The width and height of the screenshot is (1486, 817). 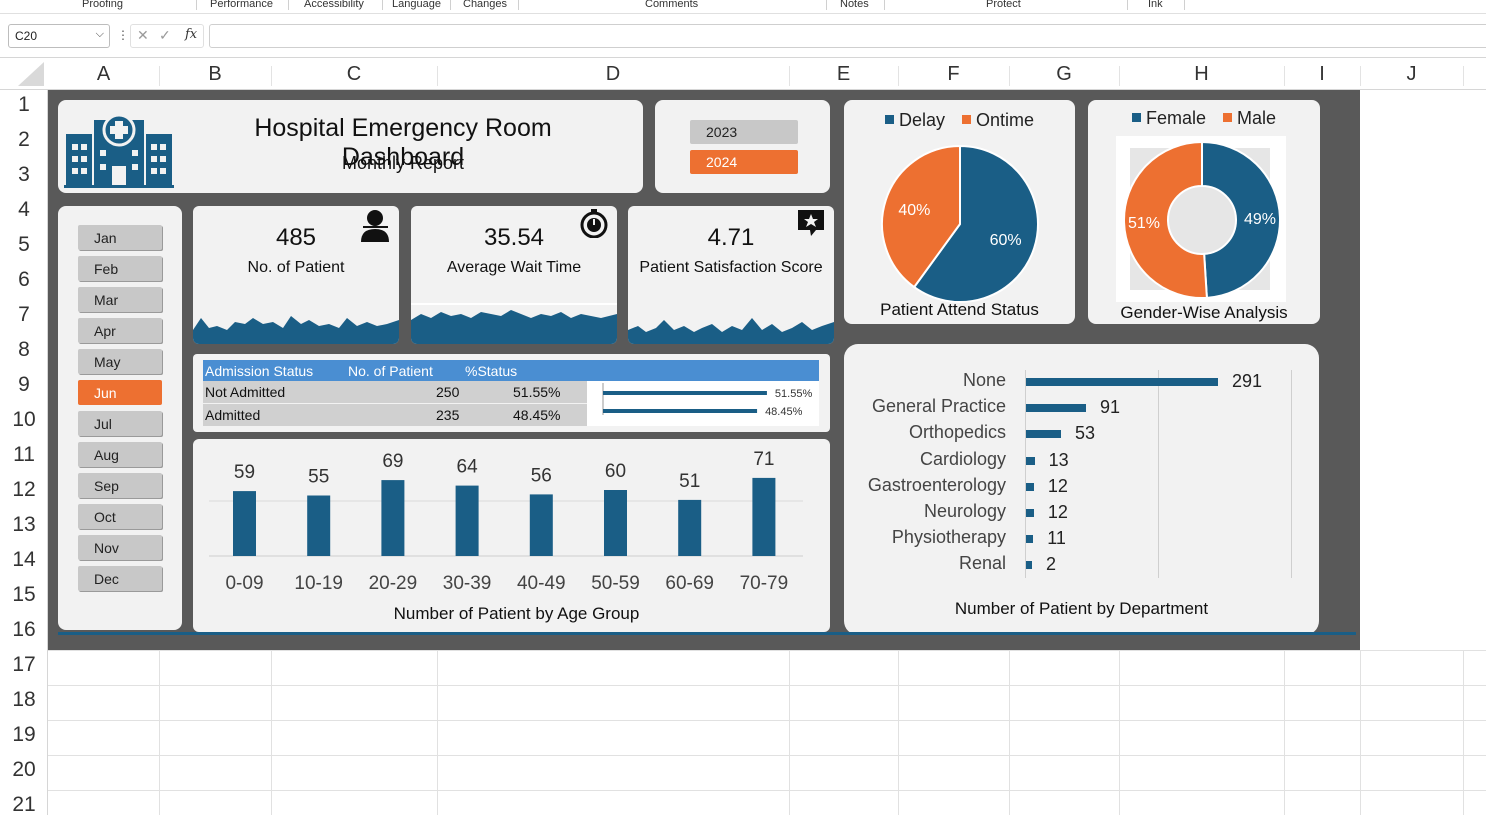 I want to click on age-bar-value: 51, so click(x=689, y=481).